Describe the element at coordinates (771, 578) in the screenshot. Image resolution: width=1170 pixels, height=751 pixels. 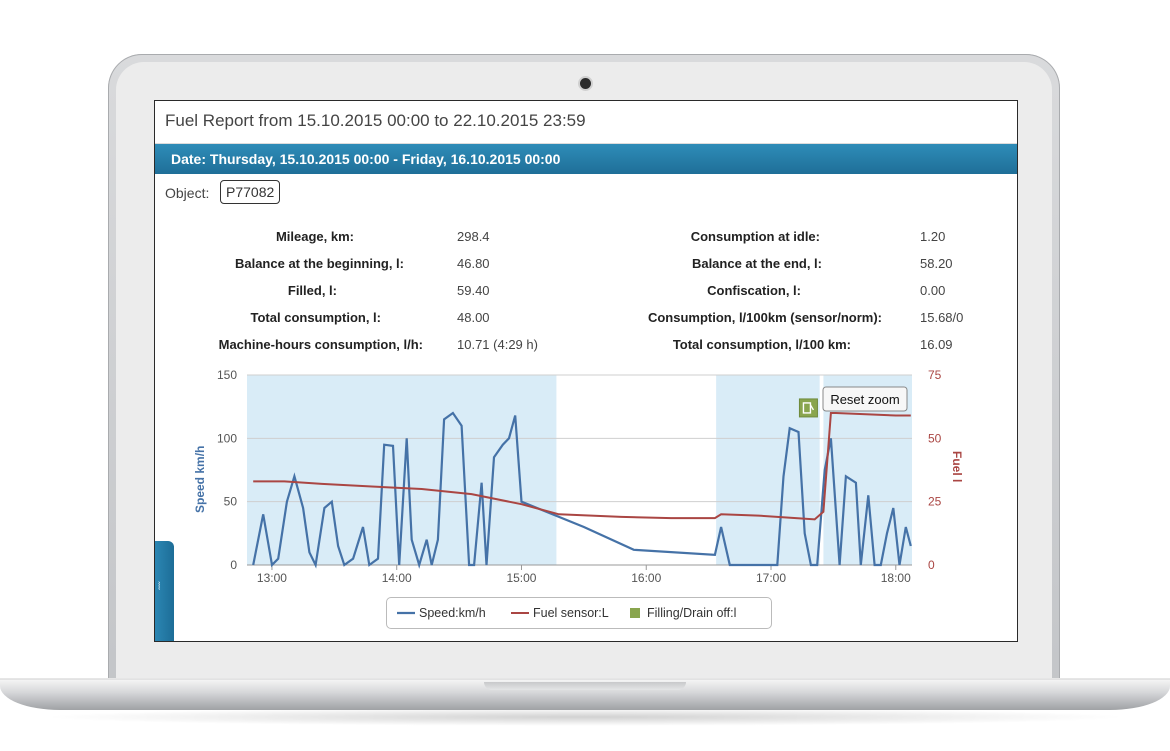
I see `x-tick-label: 17:00` at that location.